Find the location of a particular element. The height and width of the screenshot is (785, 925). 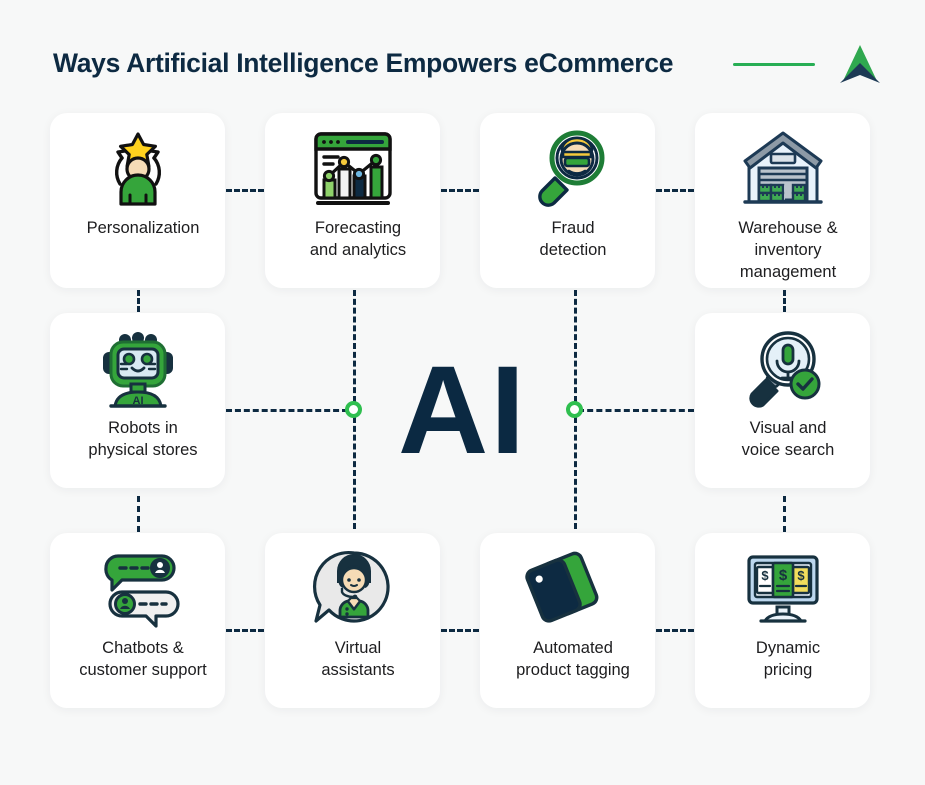

card-dynamic-pricing: $ $ $ Dynamic pricing is located at coordinates (782, 620).